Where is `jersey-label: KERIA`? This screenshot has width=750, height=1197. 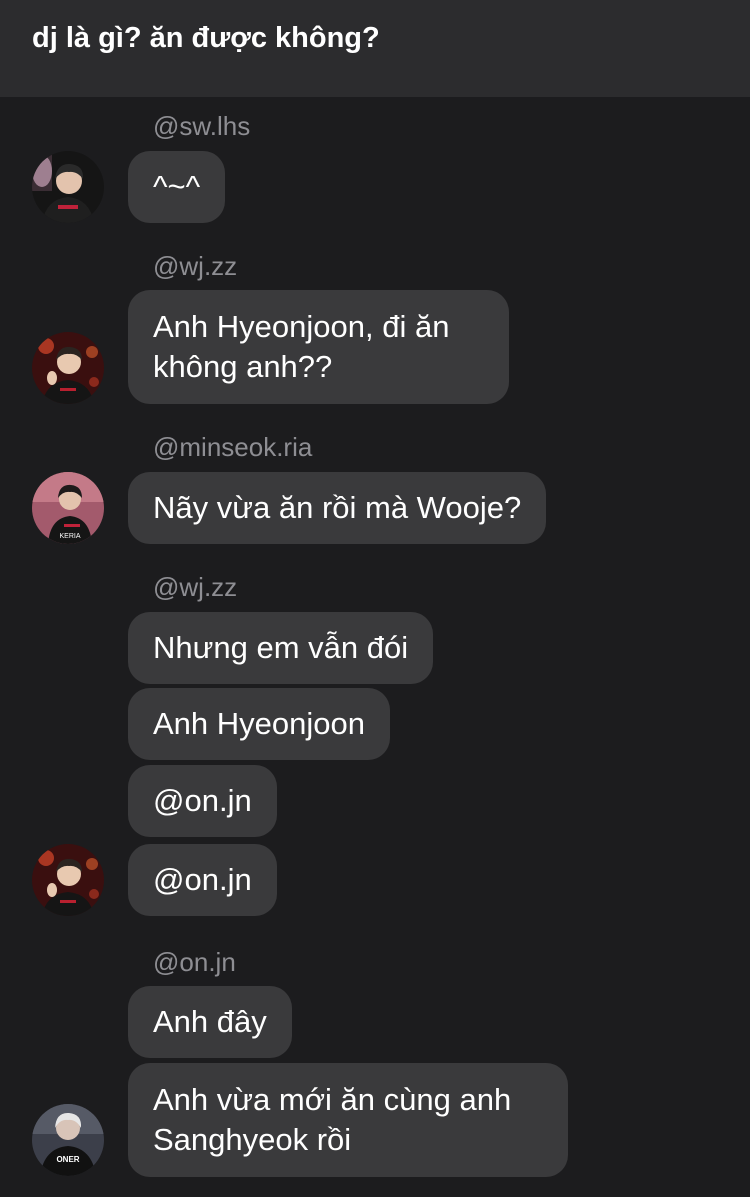
jersey-label: KERIA is located at coordinates (69, 536).